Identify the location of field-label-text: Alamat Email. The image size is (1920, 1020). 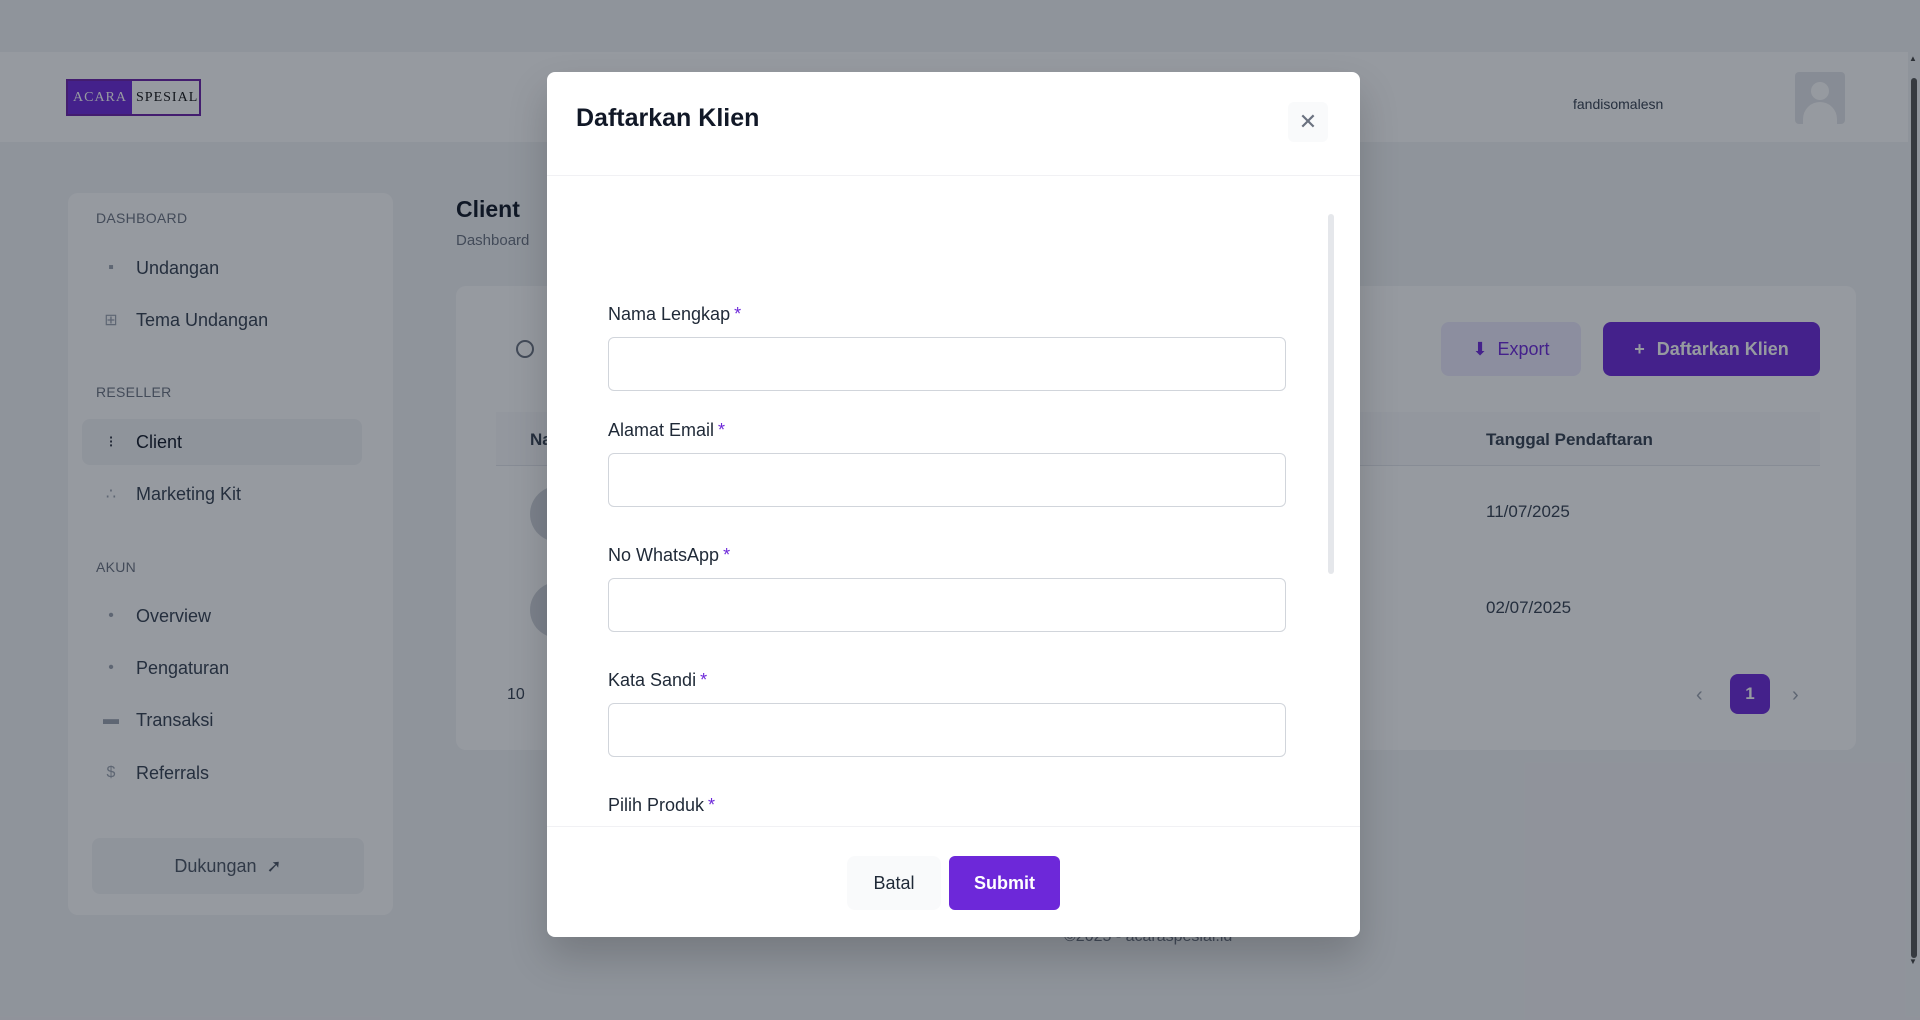
(661, 430).